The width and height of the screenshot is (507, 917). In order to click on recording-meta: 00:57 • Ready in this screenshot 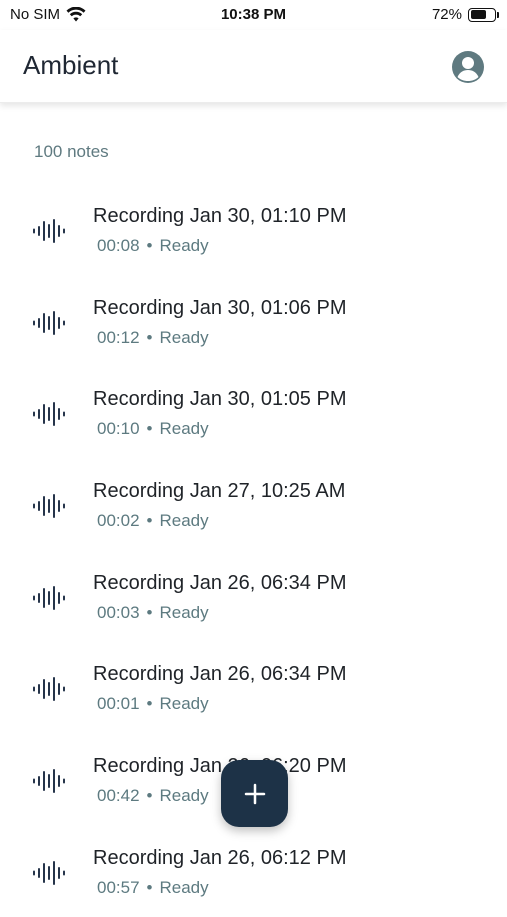, I will do `click(153, 888)`.